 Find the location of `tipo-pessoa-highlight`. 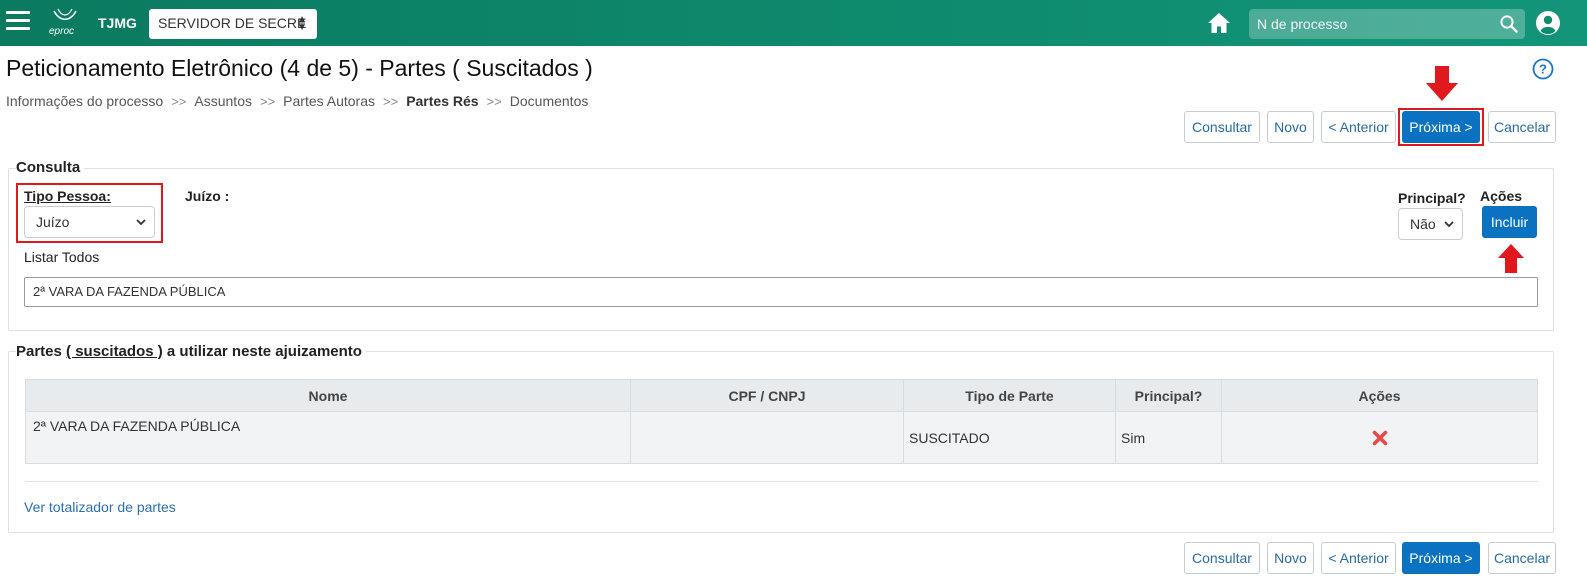

tipo-pessoa-highlight is located at coordinates (89, 213).